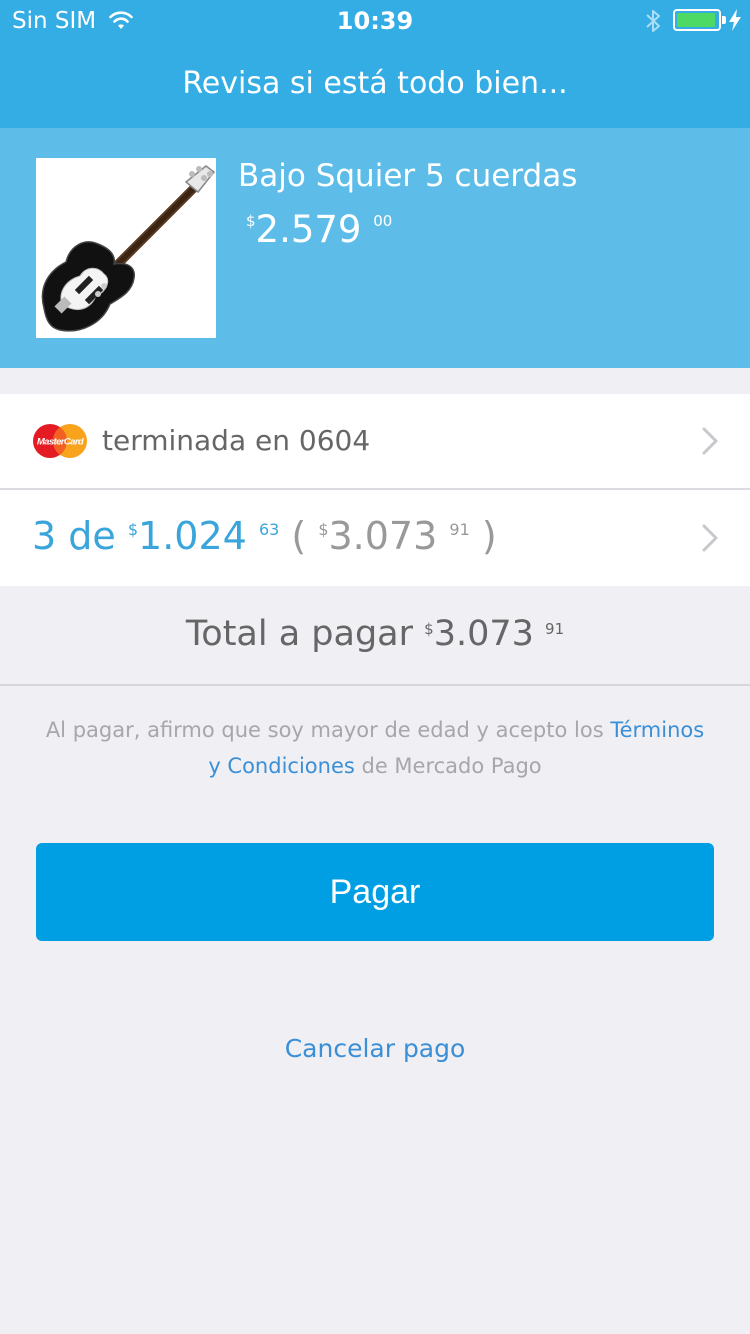 The height and width of the screenshot is (1334, 750). Describe the element at coordinates (299, 634) in the screenshot. I see `total-label: Total a pagar` at that location.